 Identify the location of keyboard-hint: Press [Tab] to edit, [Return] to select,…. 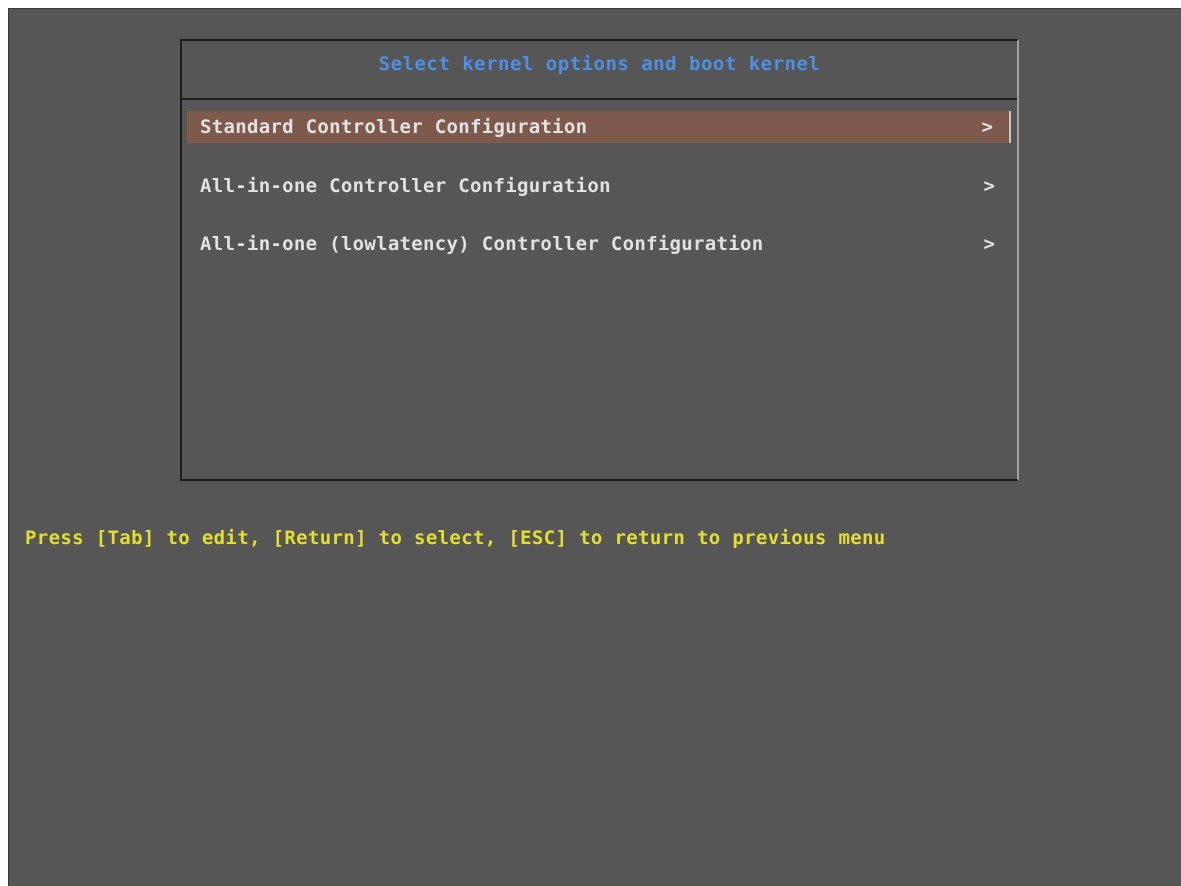
(455, 538).